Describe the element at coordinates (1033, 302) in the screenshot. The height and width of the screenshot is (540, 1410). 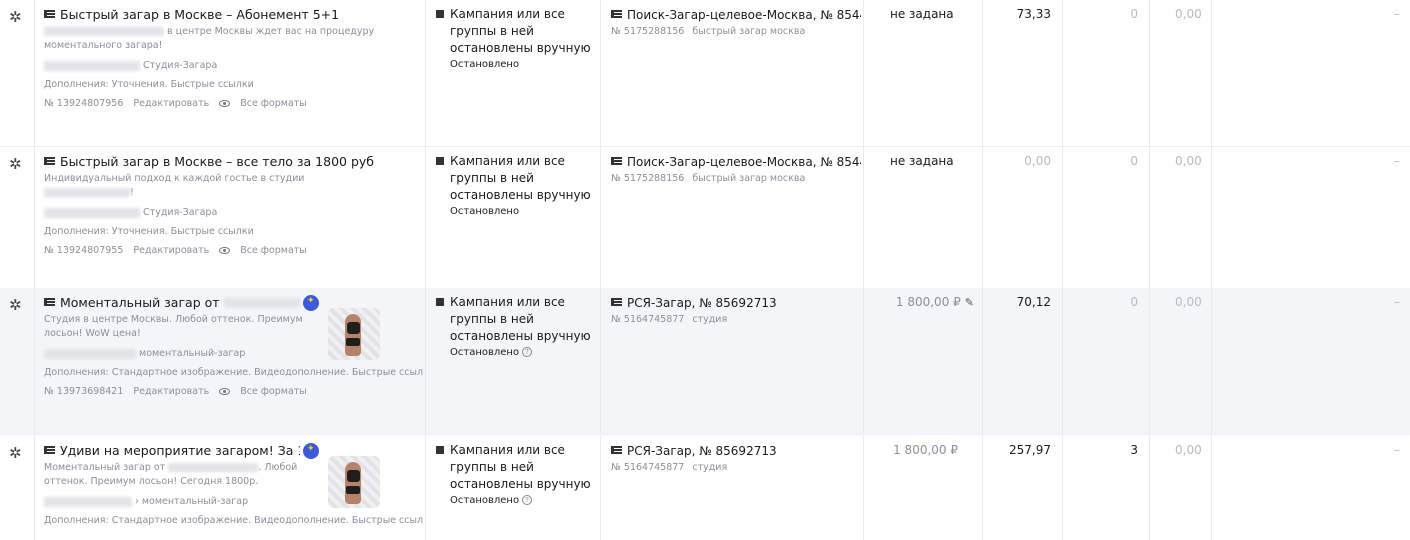
I see `metric-1: 70,12` at that location.